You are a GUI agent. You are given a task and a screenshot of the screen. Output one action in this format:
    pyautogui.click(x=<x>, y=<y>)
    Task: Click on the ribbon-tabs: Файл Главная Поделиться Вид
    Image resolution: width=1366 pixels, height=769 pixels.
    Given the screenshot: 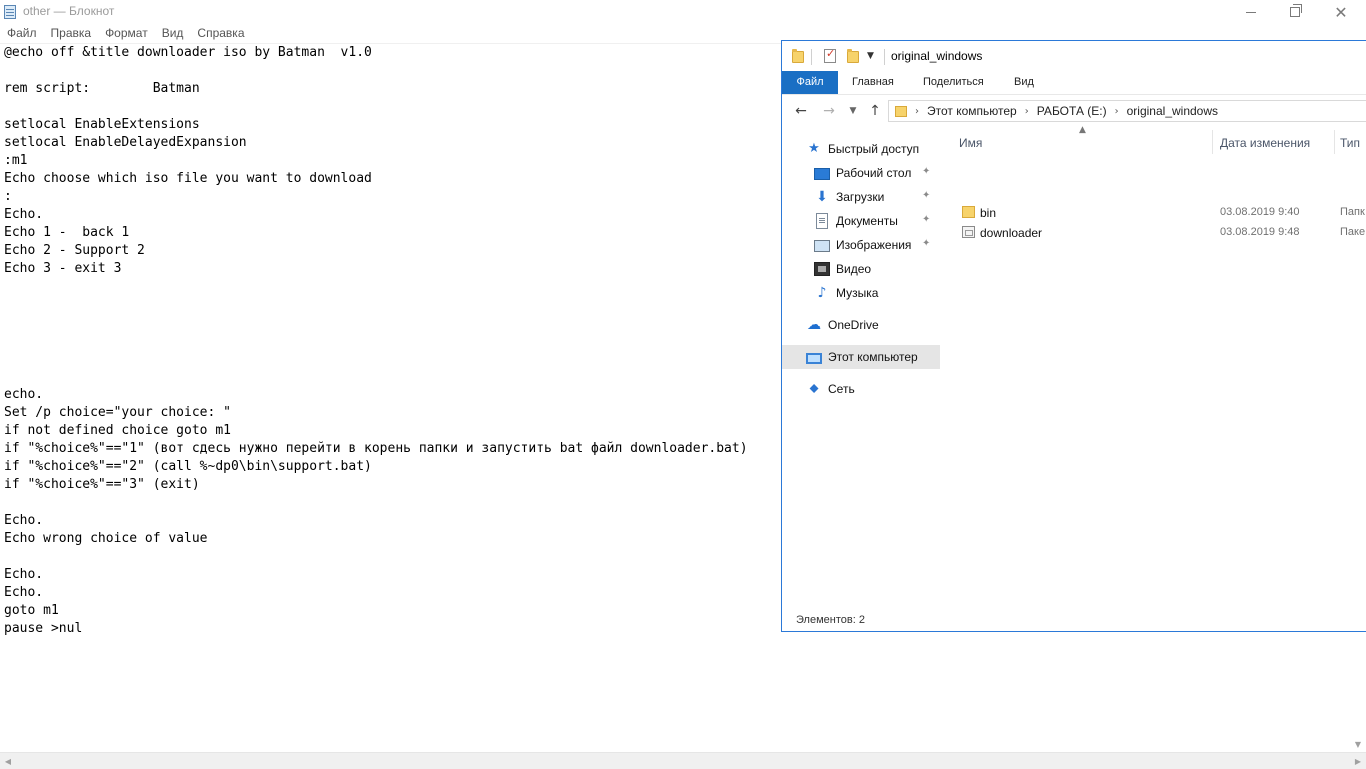 What is the action you would take?
    pyautogui.click(x=1074, y=83)
    